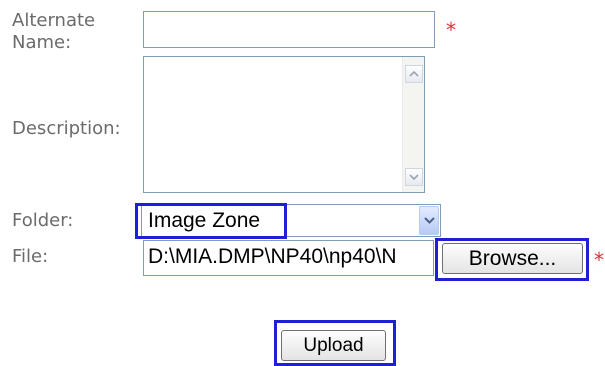 This screenshot has width=605, height=366. What do you see at coordinates (333, 345) in the screenshot?
I see `upload-button: Upload` at bounding box center [333, 345].